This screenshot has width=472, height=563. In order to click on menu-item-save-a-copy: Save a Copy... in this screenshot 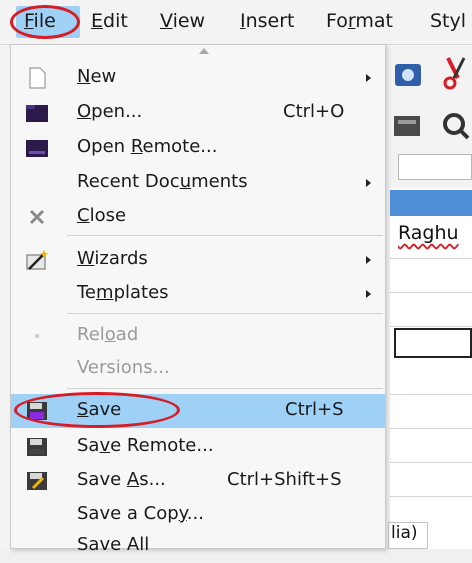, I will do `click(198, 515)`.